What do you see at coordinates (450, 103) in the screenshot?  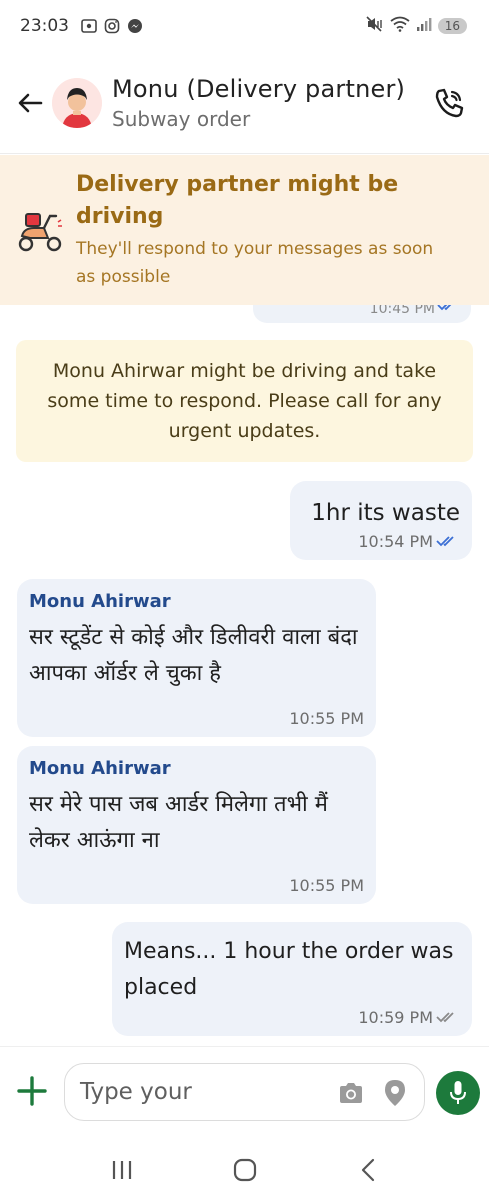 I see `phone-call-icon` at bounding box center [450, 103].